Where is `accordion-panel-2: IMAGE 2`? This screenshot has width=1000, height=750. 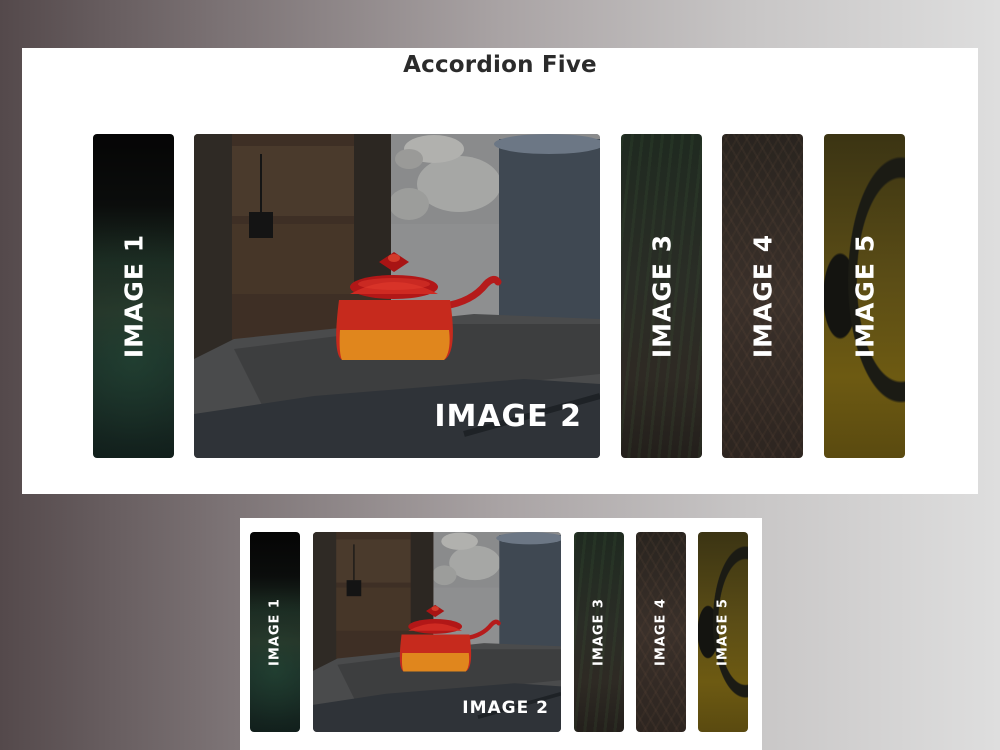 accordion-panel-2: IMAGE 2 is located at coordinates (437, 632).